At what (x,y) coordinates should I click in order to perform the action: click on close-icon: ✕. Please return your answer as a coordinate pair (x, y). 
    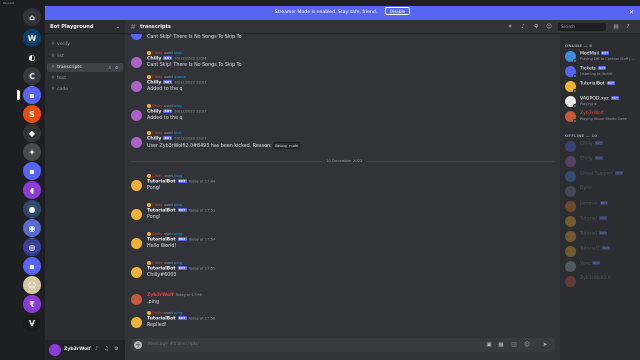
    Looking at the image, I should click on (631, 13).